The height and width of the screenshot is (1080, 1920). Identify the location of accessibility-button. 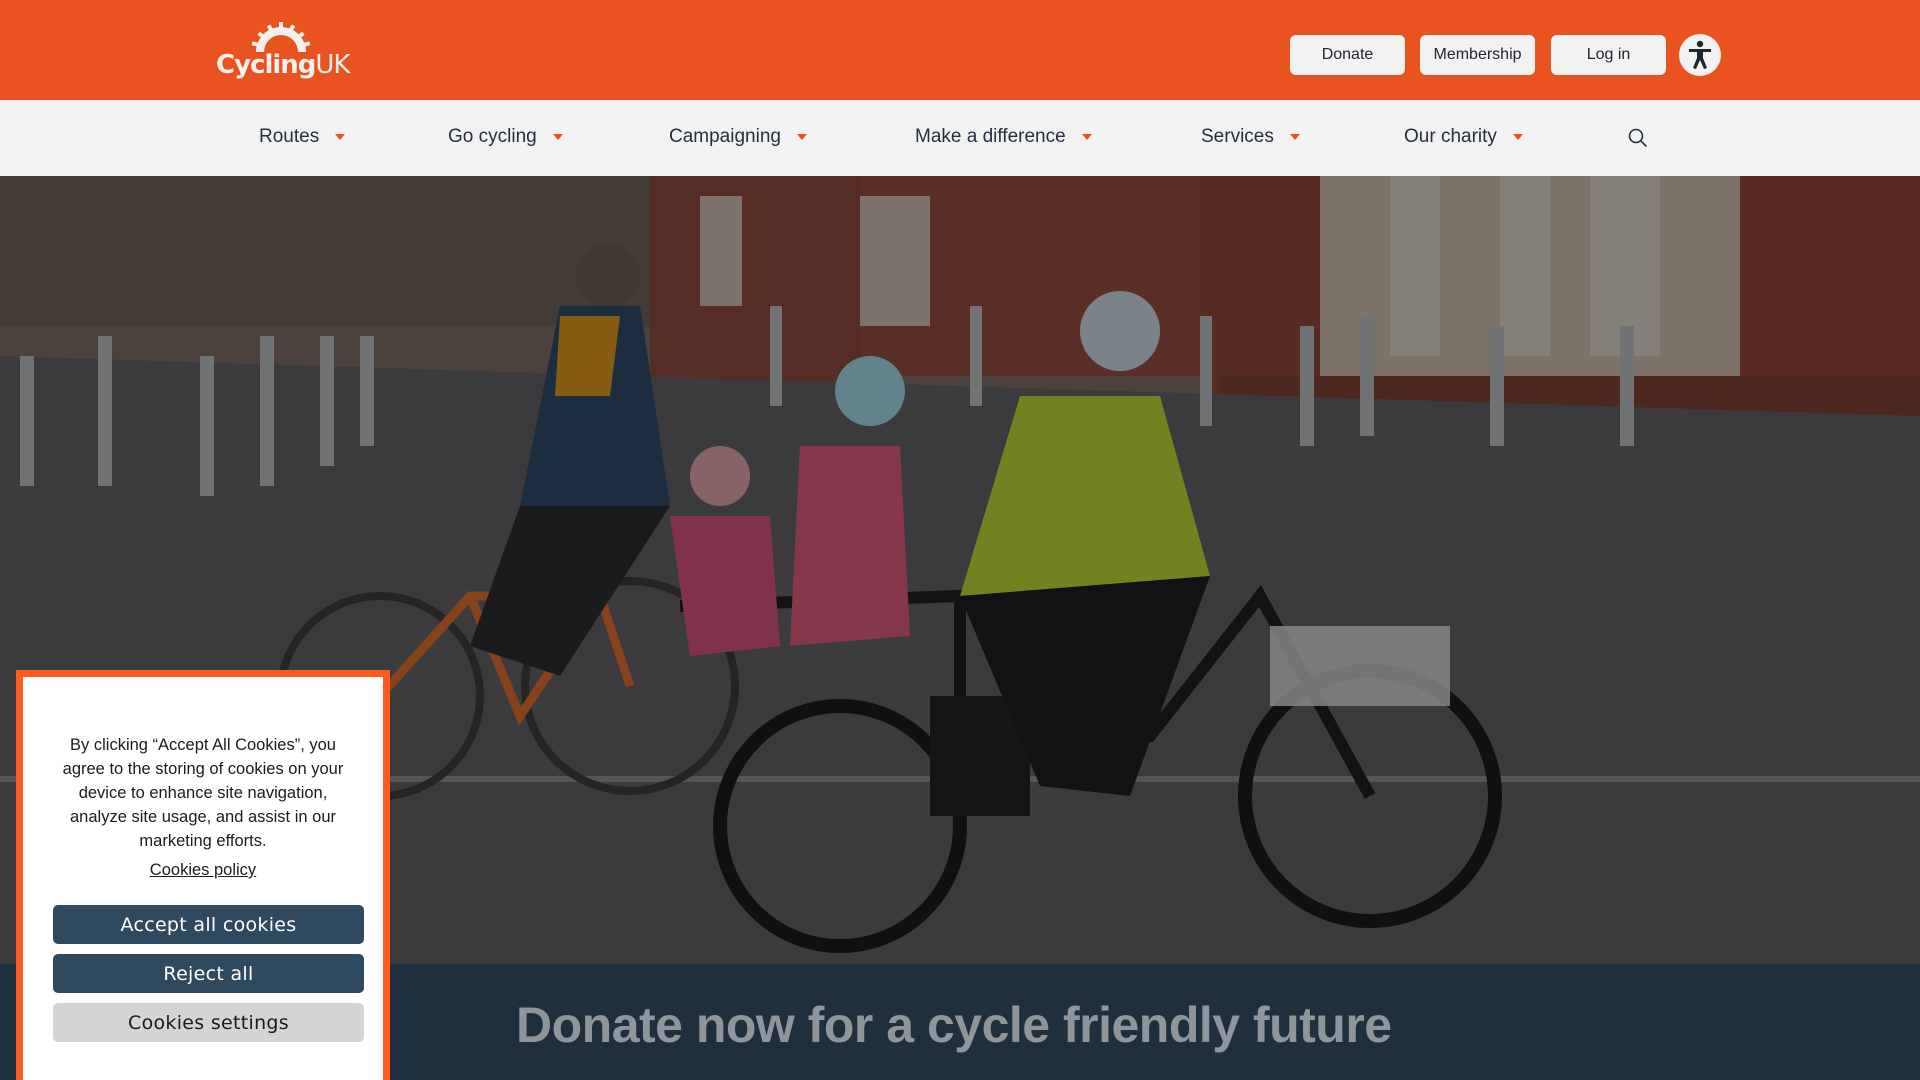
(1700, 55).